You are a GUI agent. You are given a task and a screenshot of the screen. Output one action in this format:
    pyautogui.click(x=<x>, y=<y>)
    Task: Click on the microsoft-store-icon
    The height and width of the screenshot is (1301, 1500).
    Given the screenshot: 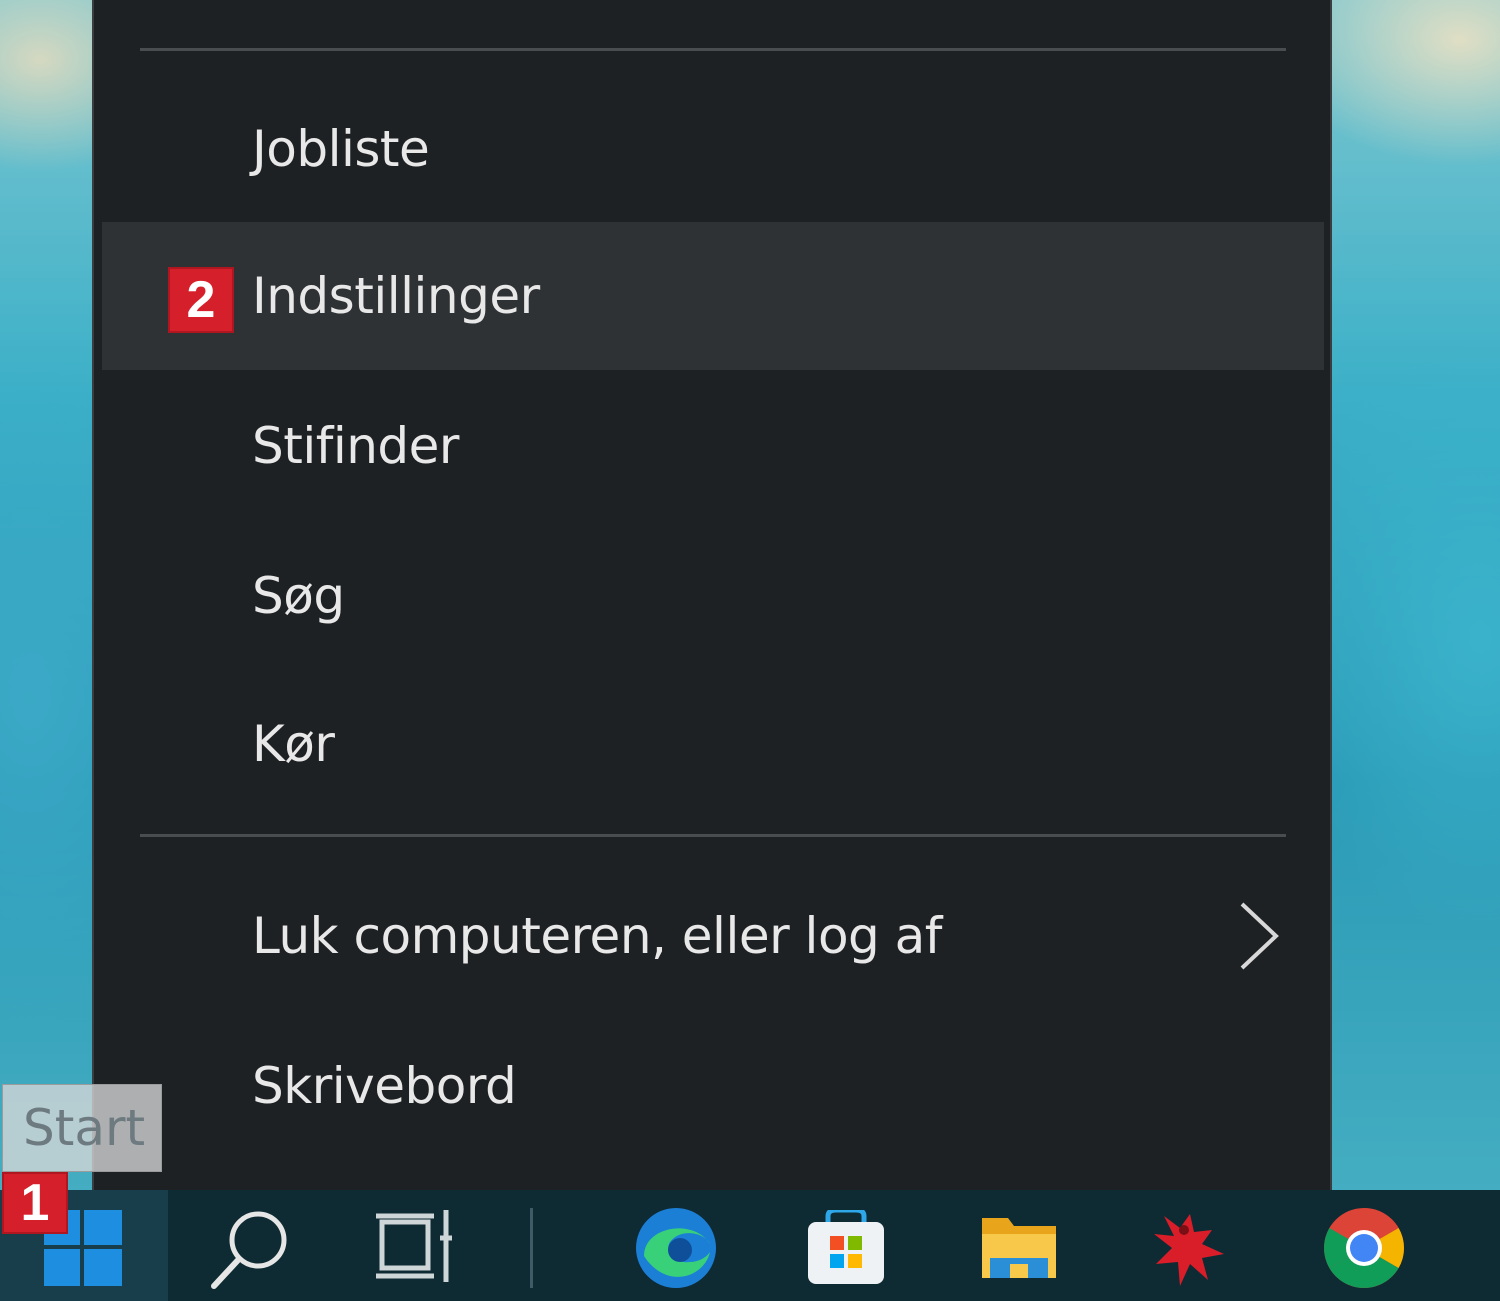 What is the action you would take?
    pyautogui.click(x=846, y=1248)
    